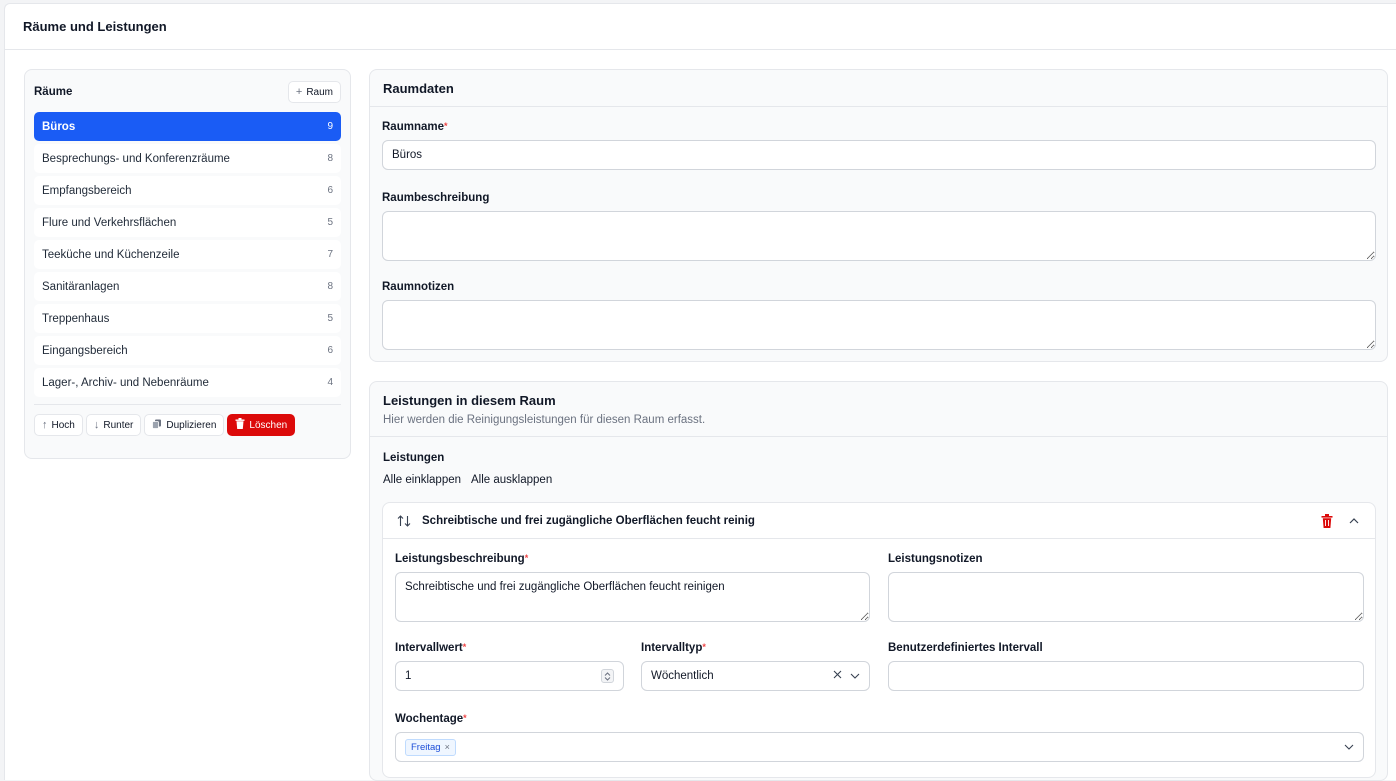 This screenshot has width=1396, height=781. I want to click on weekday-tag-label: Freitag, so click(426, 747).